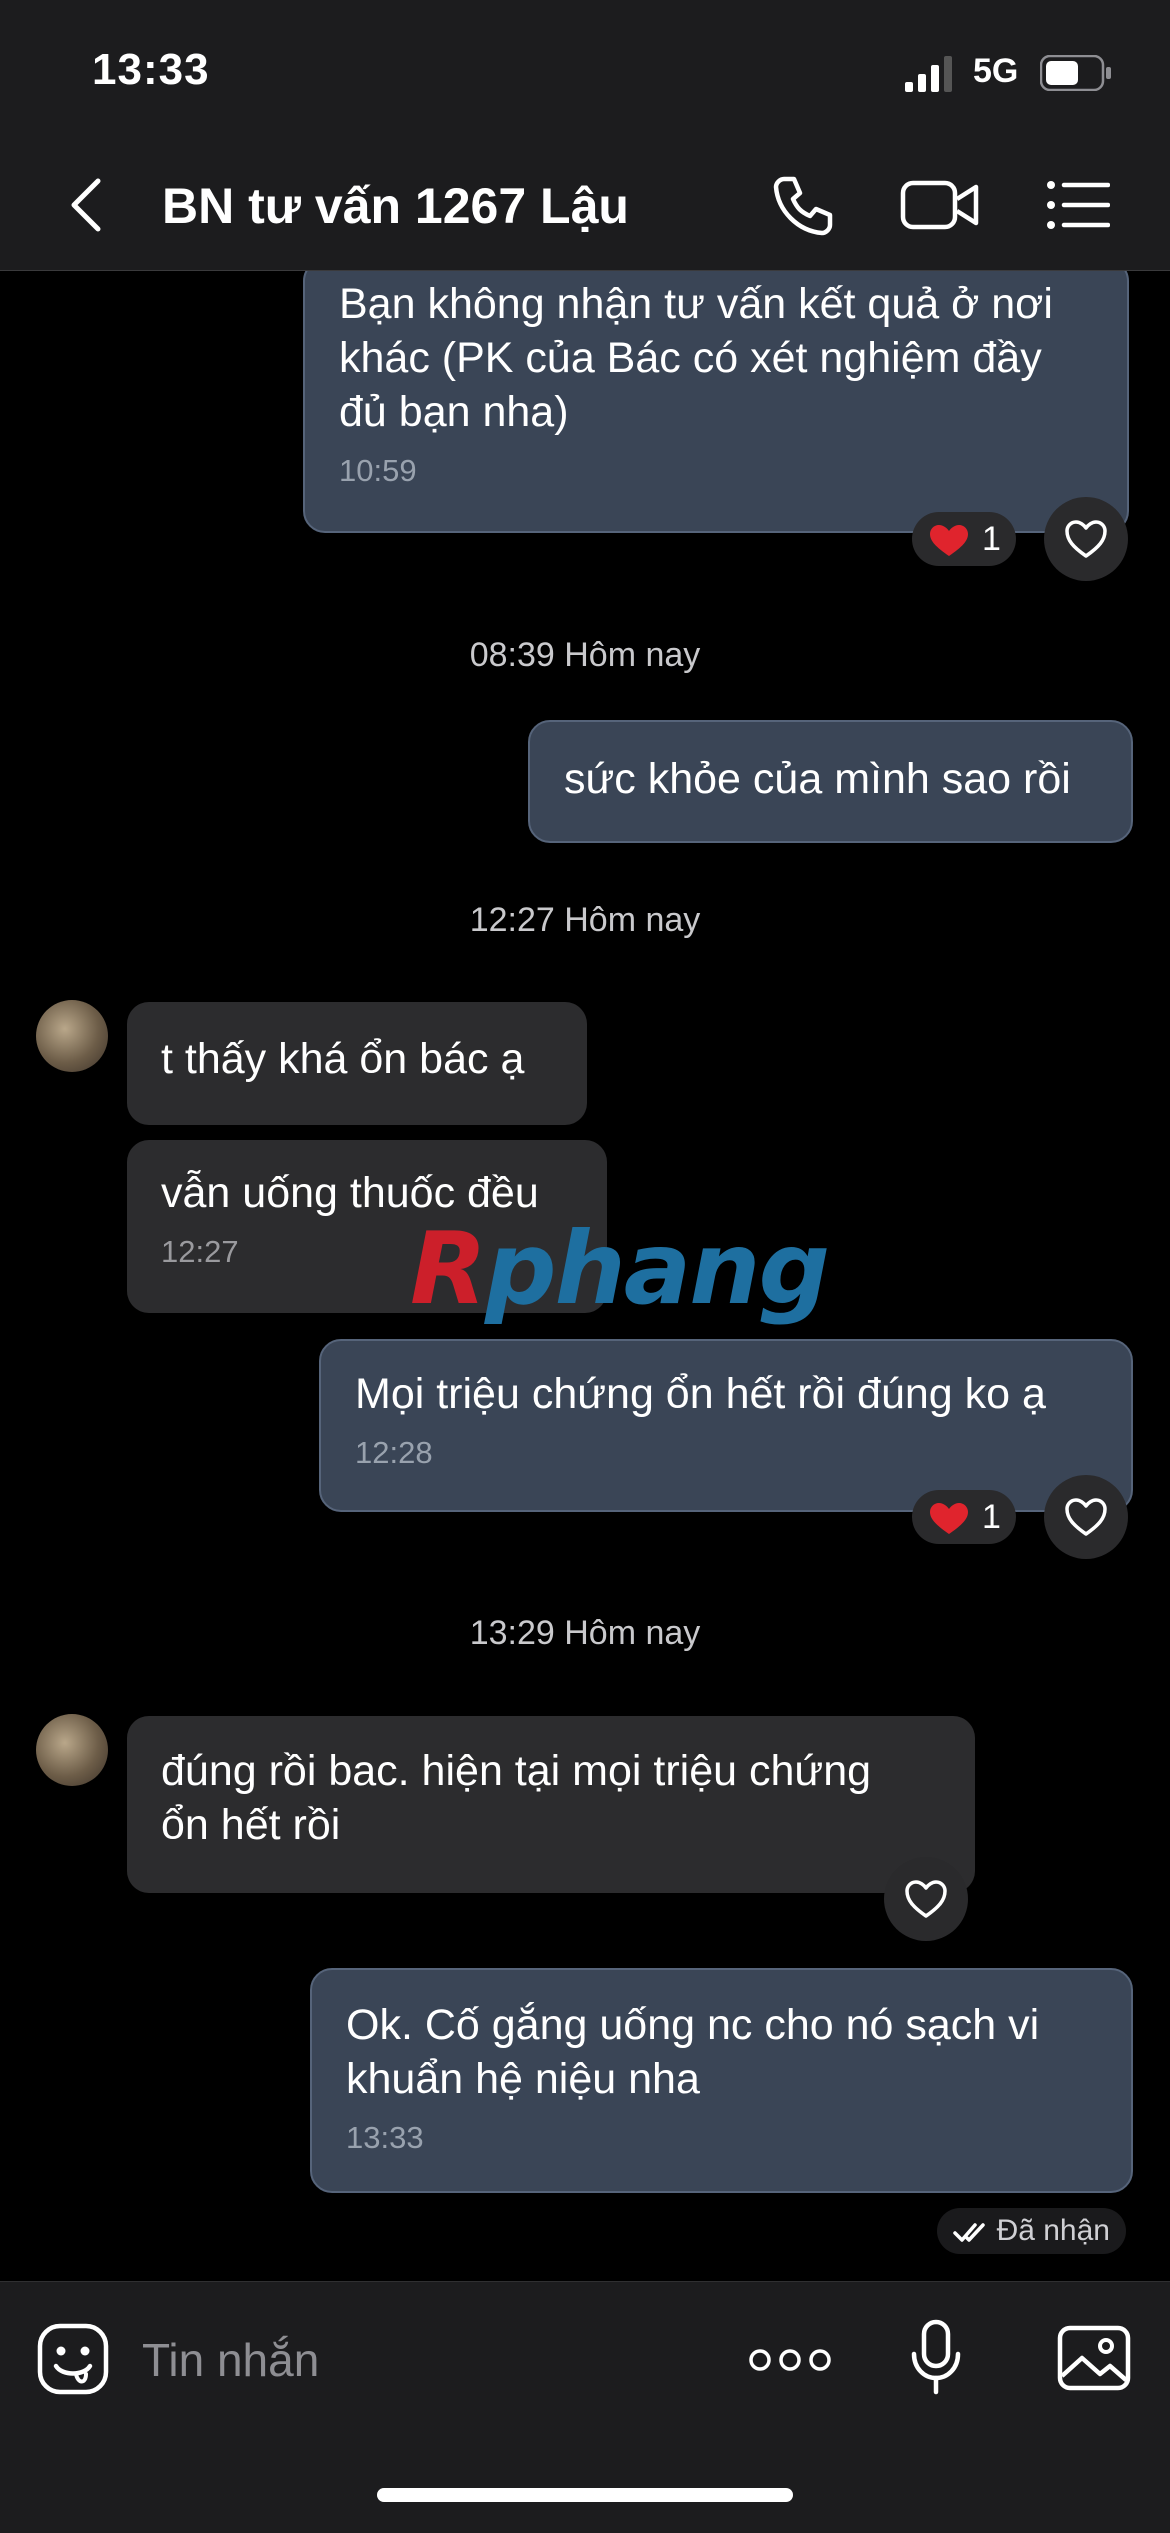 The width and height of the screenshot is (1170, 2533). Describe the element at coordinates (996, 71) in the screenshot. I see `network-label: 5G` at that location.